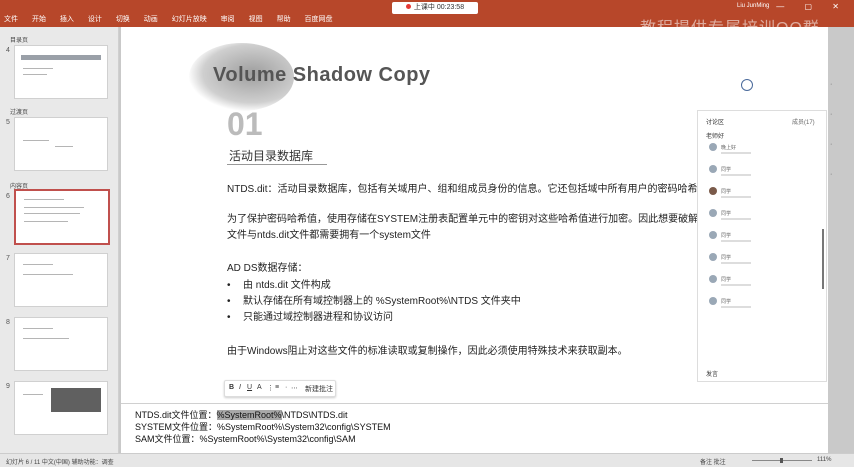 The image size is (854, 467). What do you see at coordinates (713, 461) in the screenshot?
I see `status-notes-comments: 备注 批注` at bounding box center [713, 461].